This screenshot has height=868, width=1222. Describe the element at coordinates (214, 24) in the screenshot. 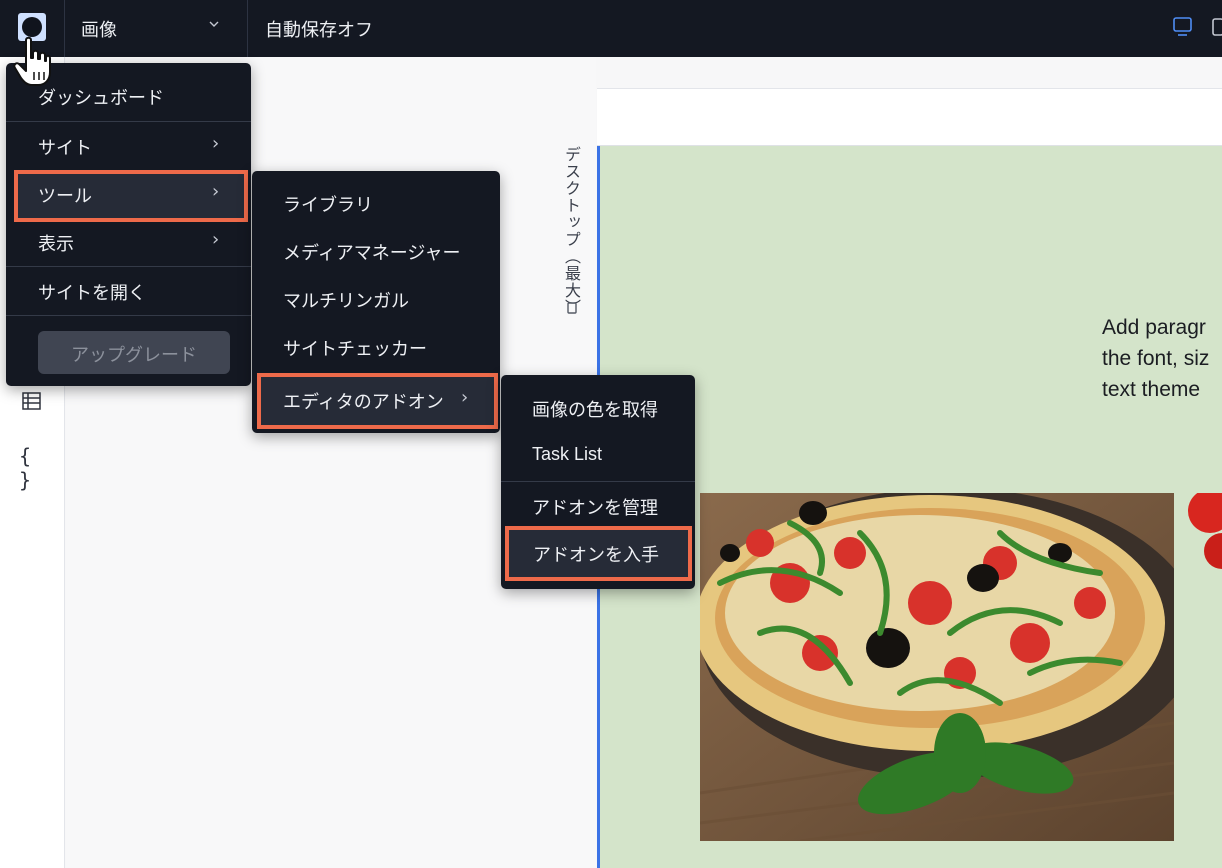

I see `chevron-down-icon` at that location.